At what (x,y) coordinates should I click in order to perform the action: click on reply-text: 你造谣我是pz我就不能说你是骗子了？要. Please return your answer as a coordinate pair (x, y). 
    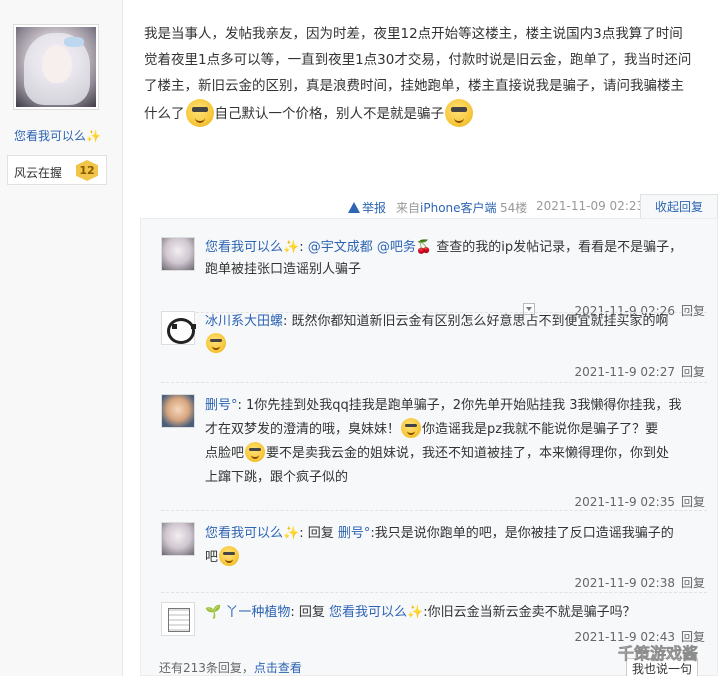
    Looking at the image, I should click on (540, 429).